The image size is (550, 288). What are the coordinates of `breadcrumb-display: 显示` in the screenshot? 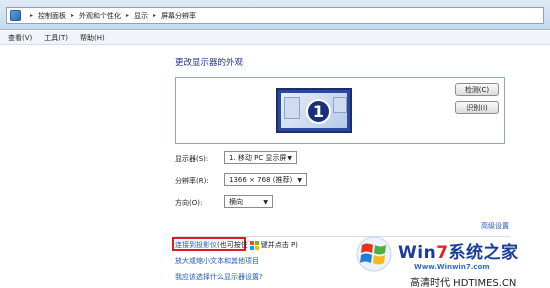 It's located at (141, 16).